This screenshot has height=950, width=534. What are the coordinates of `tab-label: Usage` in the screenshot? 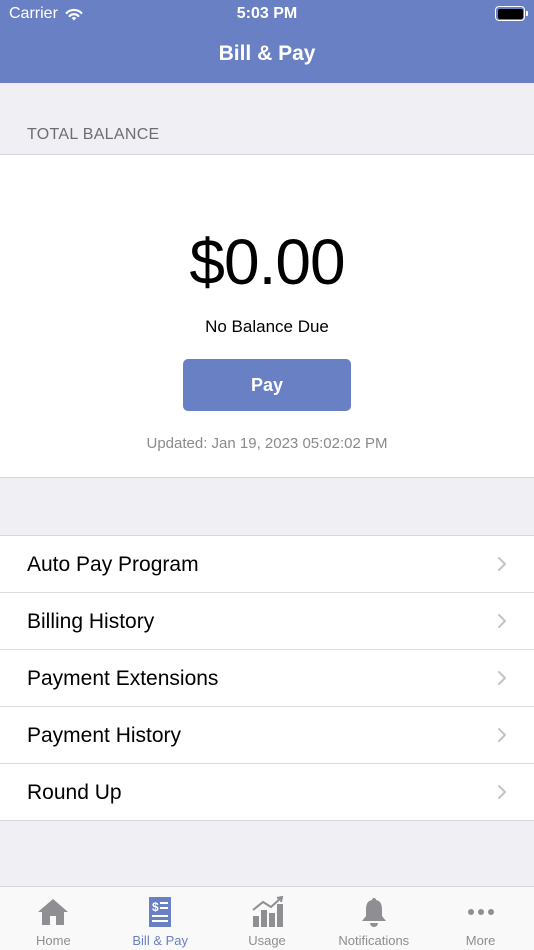 It's located at (267, 940).